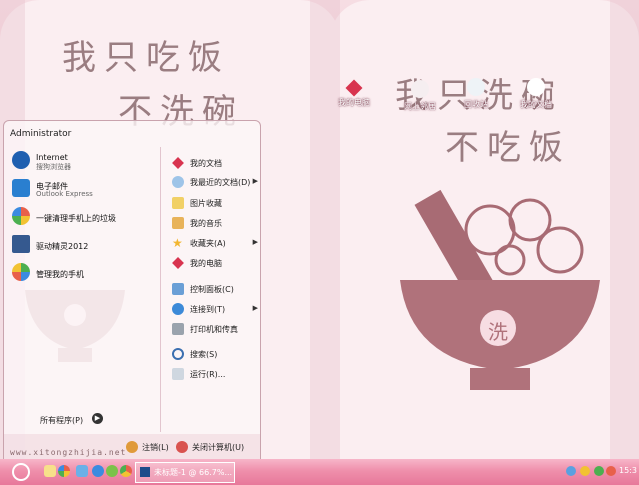  I want to click on clock-icon, so click(178, 182).